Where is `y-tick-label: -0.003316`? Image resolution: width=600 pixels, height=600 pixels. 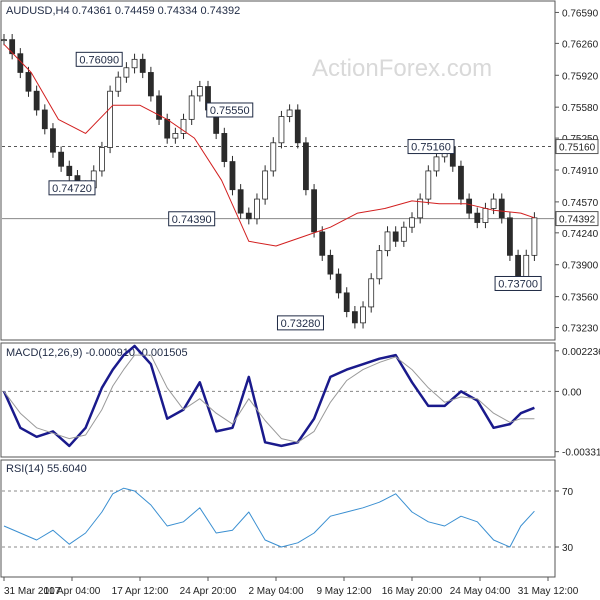
y-tick-label: -0.003316 is located at coordinates (581, 453).